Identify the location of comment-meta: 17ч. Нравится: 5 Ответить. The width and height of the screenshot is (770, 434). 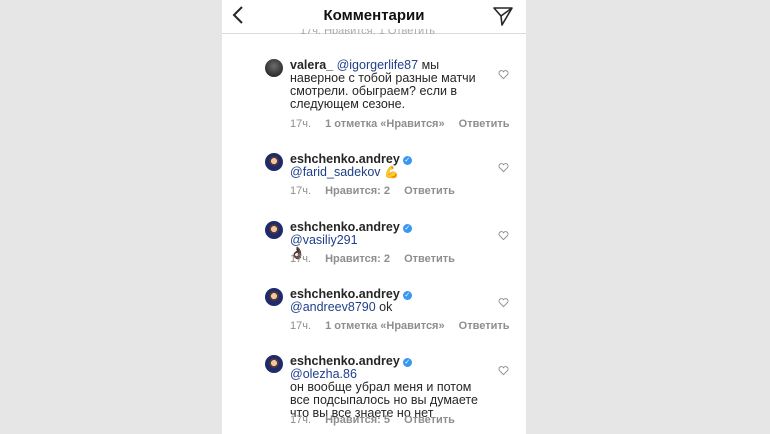
(378, 420).